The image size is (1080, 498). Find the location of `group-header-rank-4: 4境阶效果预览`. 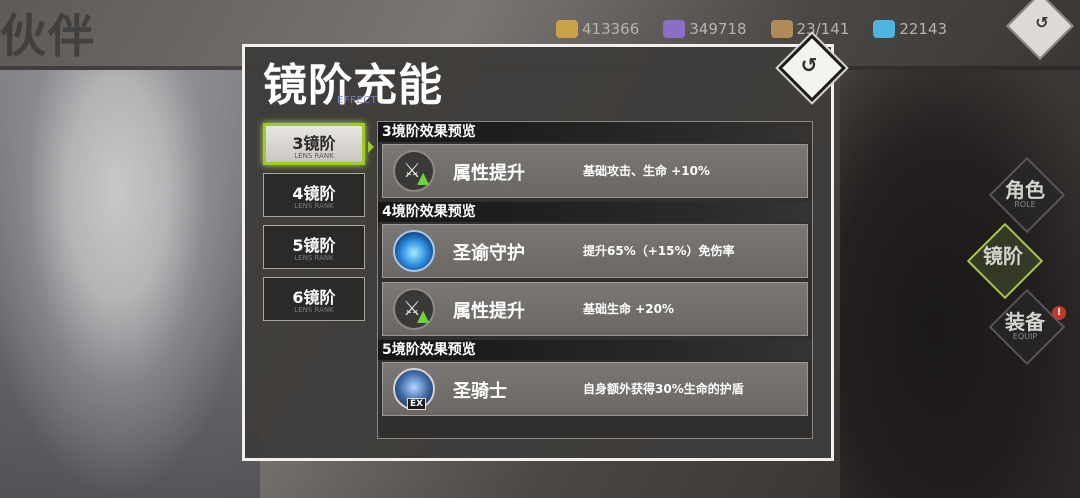

group-header-rank-4: 4境阶效果预览 is located at coordinates (595, 212).